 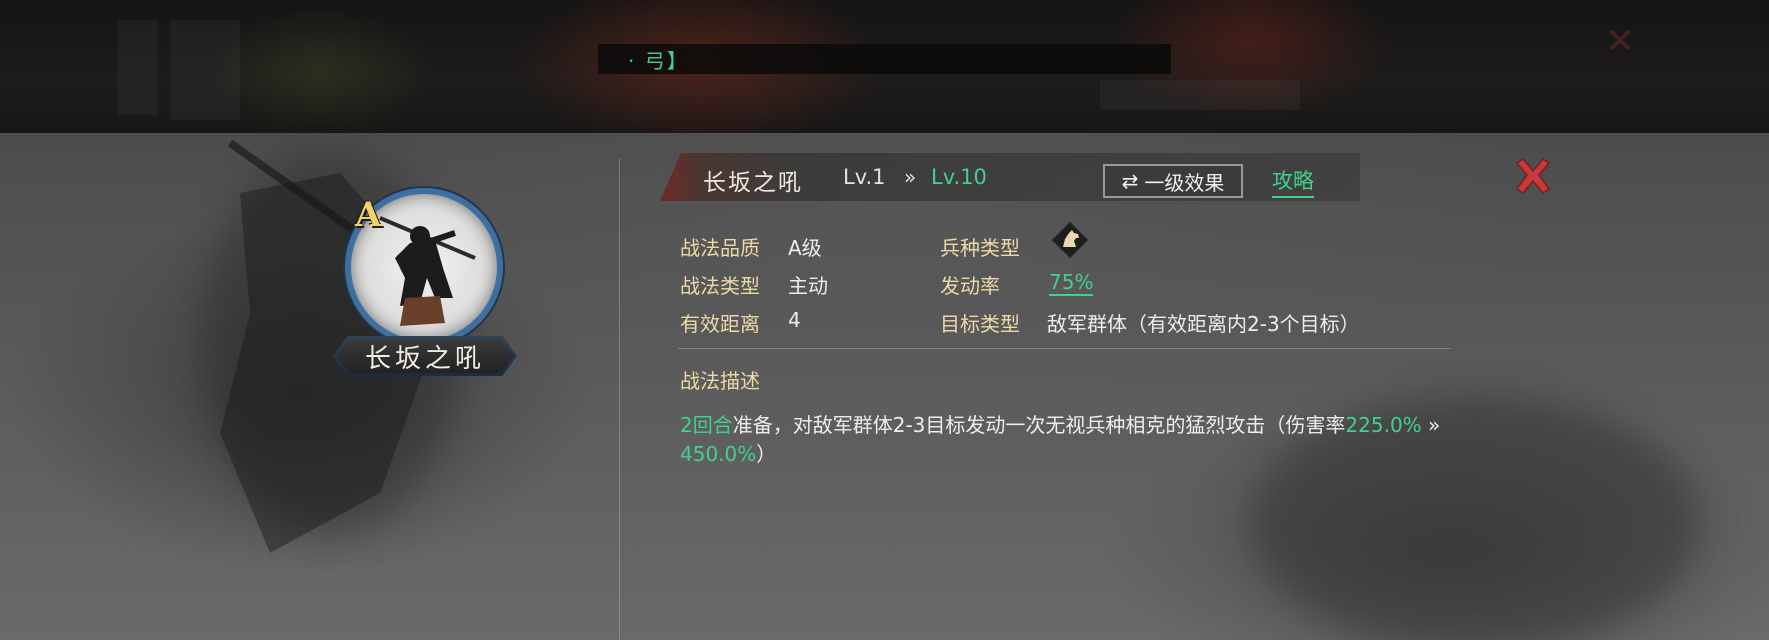 What do you see at coordinates (720, 381) in the screenshot?
I see `description-title: 战法描述` at bounding box center [720, 381].